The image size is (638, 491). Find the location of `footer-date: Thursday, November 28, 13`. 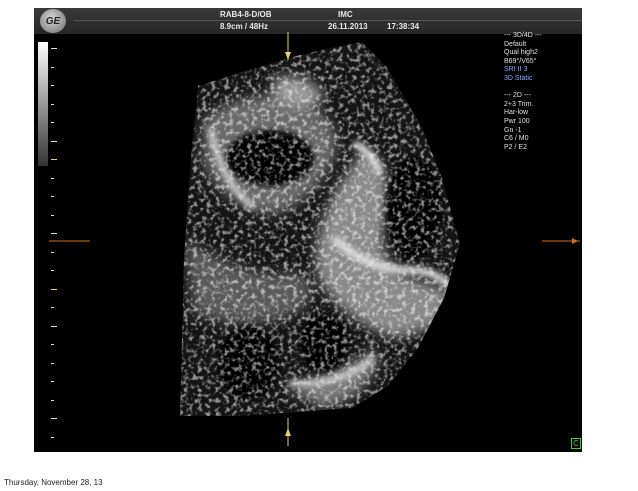

footer-date: Thursday, November 28, 13 is located at coordinates (53, 482).